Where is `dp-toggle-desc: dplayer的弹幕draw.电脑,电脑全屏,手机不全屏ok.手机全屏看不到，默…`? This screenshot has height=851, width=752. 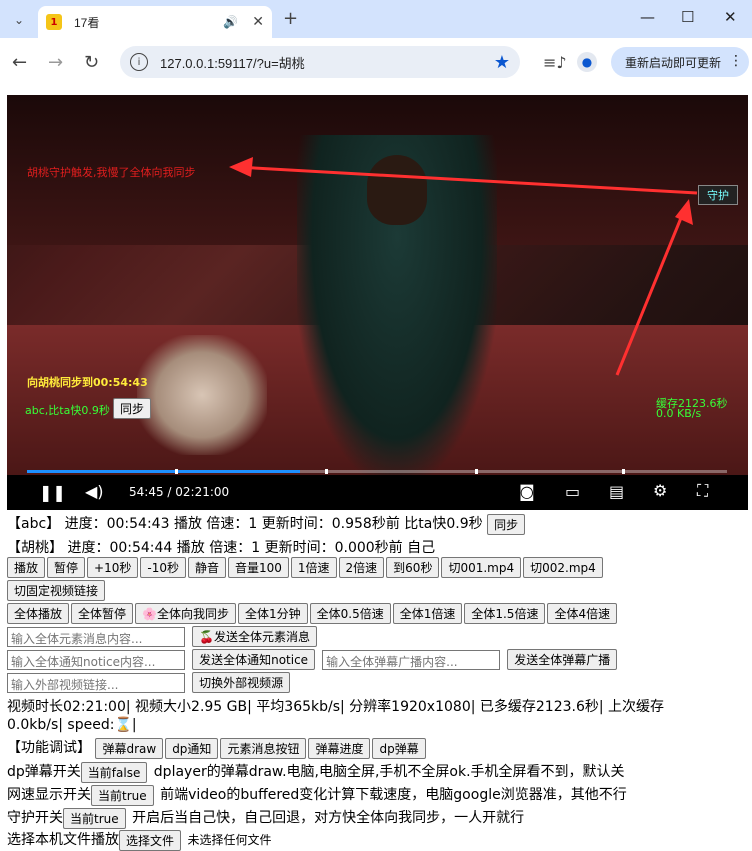 dp-toggle-desc: dplayer的弹幕draw.电脑,电脑全屏,手机不全屏ok.手机全屏看不到，默… is located at coordinates (389, 772).